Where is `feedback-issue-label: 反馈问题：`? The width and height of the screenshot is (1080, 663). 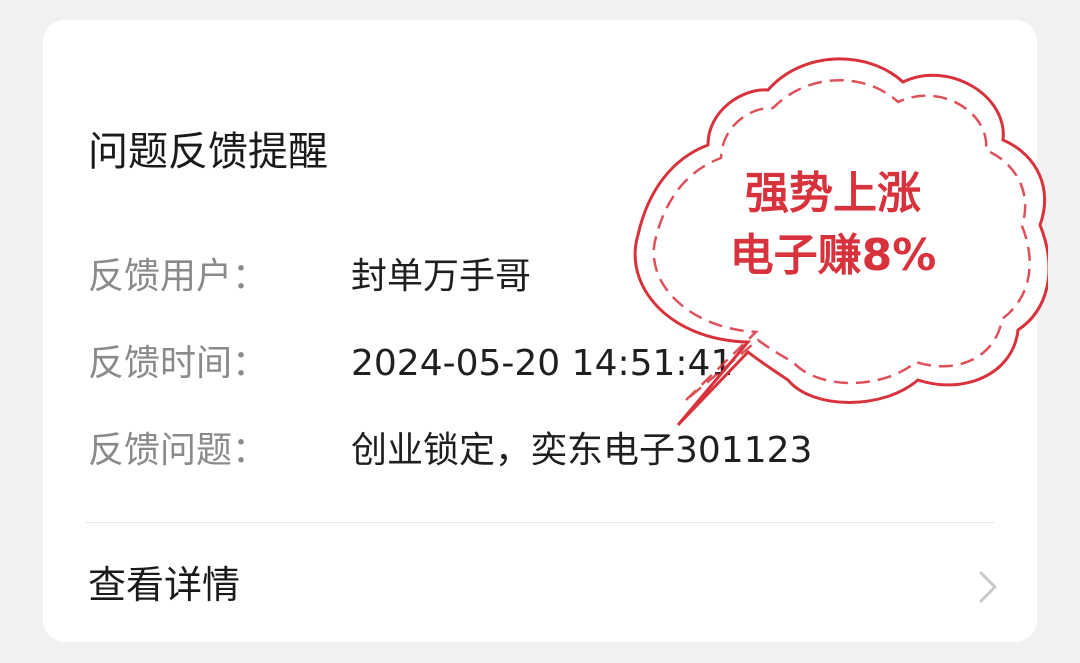
feedback-issue-label: 反馈问题： is located at coordinates (178, 450).